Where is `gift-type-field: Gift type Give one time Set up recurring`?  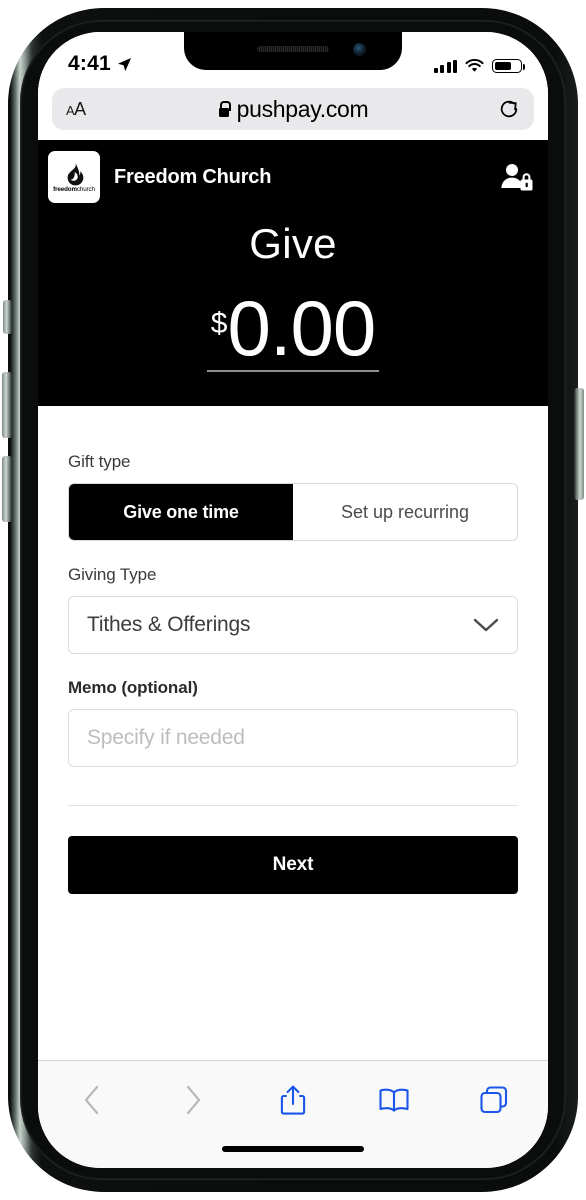 gift-type-field: Gift type Give one time Set up recurring is located at coordinates (293, 497).